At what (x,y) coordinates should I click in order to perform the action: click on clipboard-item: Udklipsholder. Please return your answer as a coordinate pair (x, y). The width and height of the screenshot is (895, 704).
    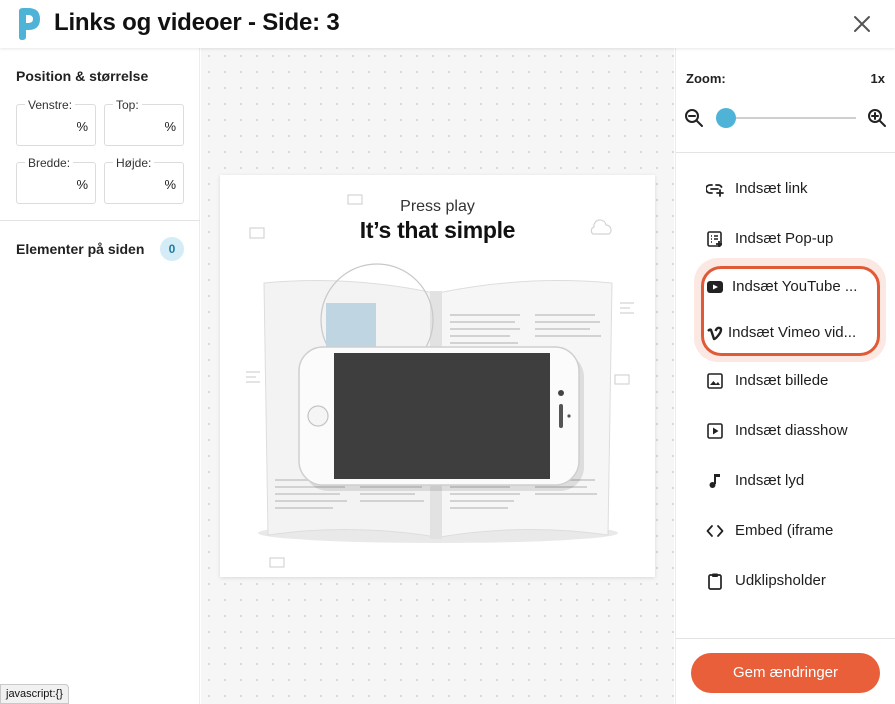
    Looking at the image, I should click on (793, 581).